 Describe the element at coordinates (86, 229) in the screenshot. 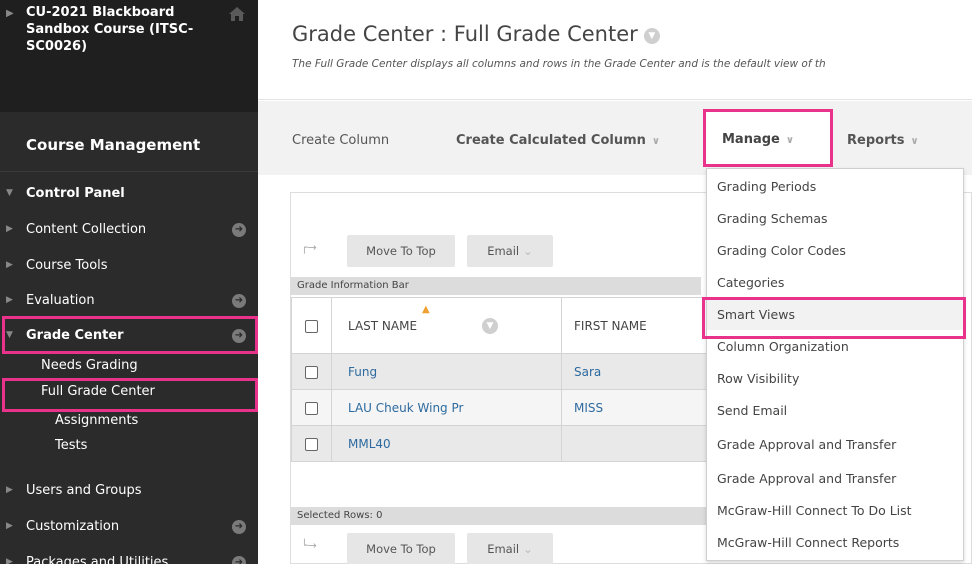

I see `sidebar-item-label: Content Collection` at that location.